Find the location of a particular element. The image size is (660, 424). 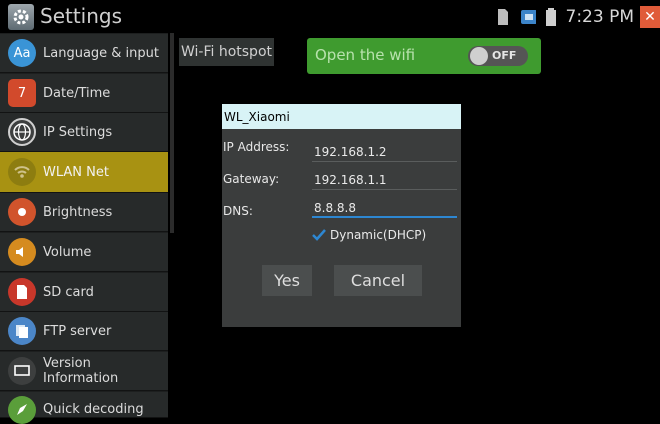

status-area: 7:23 PM ✕ is located at coordinates (578, 16).